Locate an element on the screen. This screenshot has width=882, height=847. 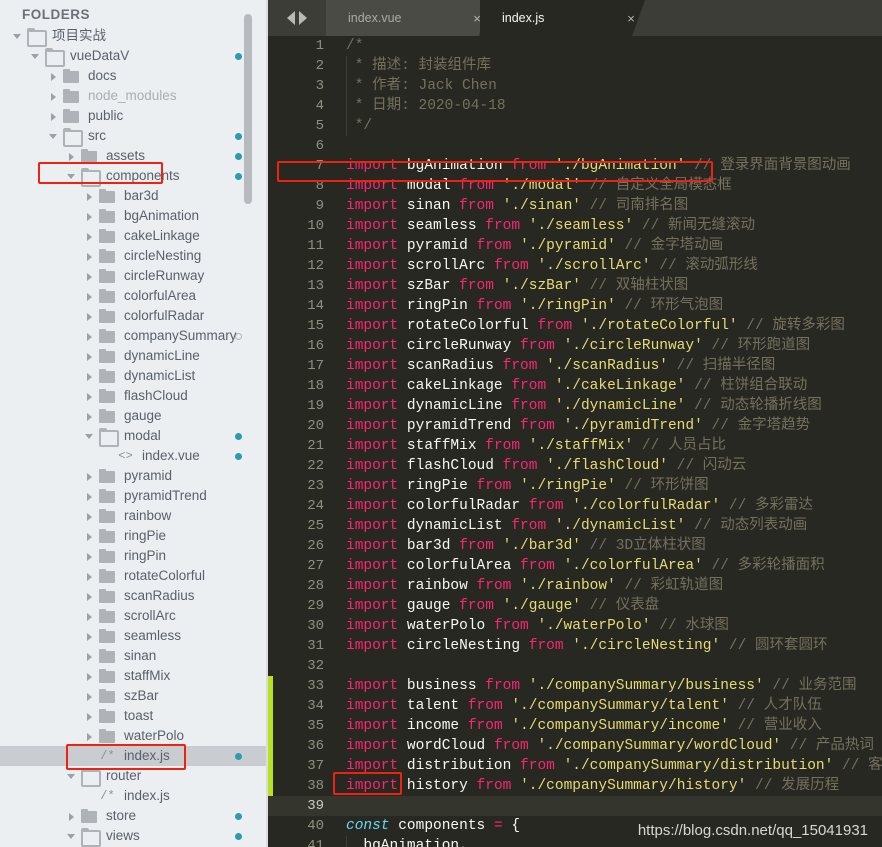
code-line-32: 32 is located at coordinates (575, 666).